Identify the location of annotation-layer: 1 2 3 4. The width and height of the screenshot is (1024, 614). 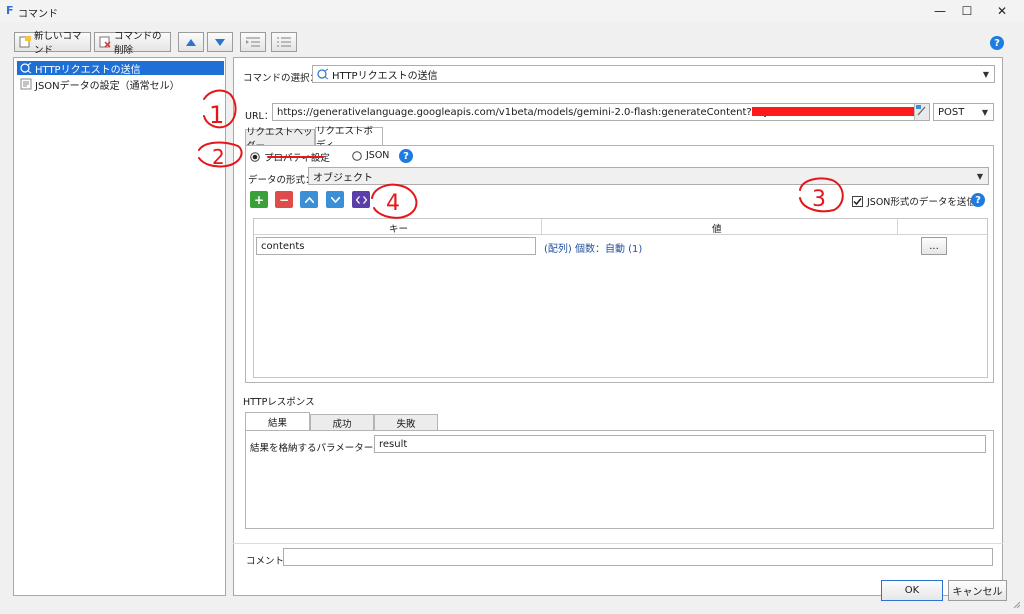
(521, 154).